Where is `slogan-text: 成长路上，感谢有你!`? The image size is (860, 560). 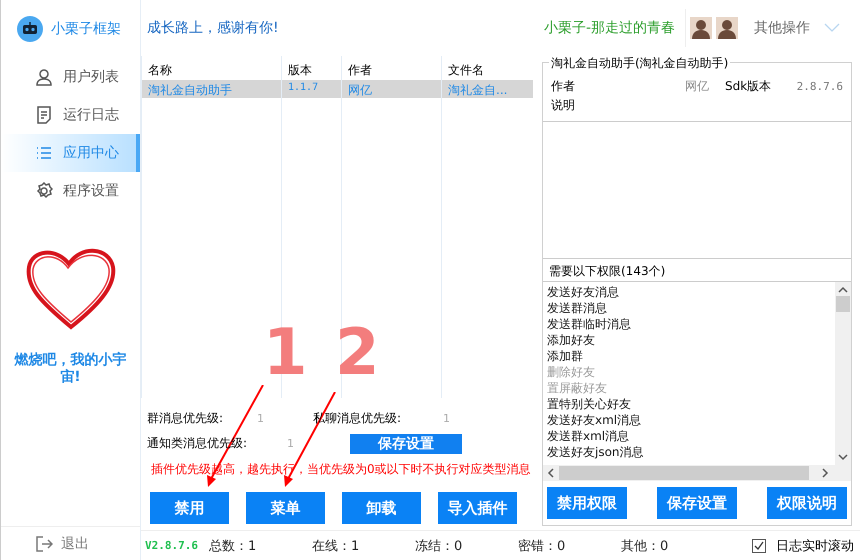 slogan-text: 成长路上，感谢有你! is located at coordinates (213, 28).